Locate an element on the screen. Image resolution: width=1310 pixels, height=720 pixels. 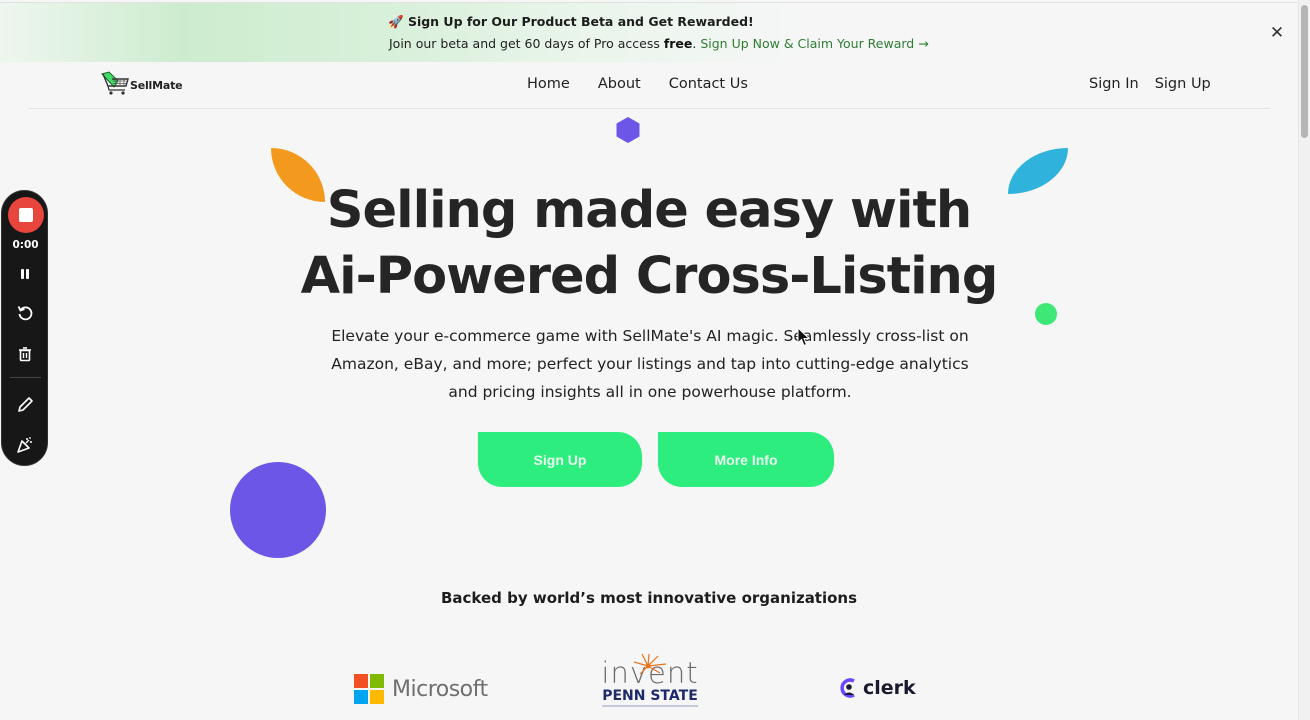
decorative-purple-hexagon is located at coordinates (628, 130).